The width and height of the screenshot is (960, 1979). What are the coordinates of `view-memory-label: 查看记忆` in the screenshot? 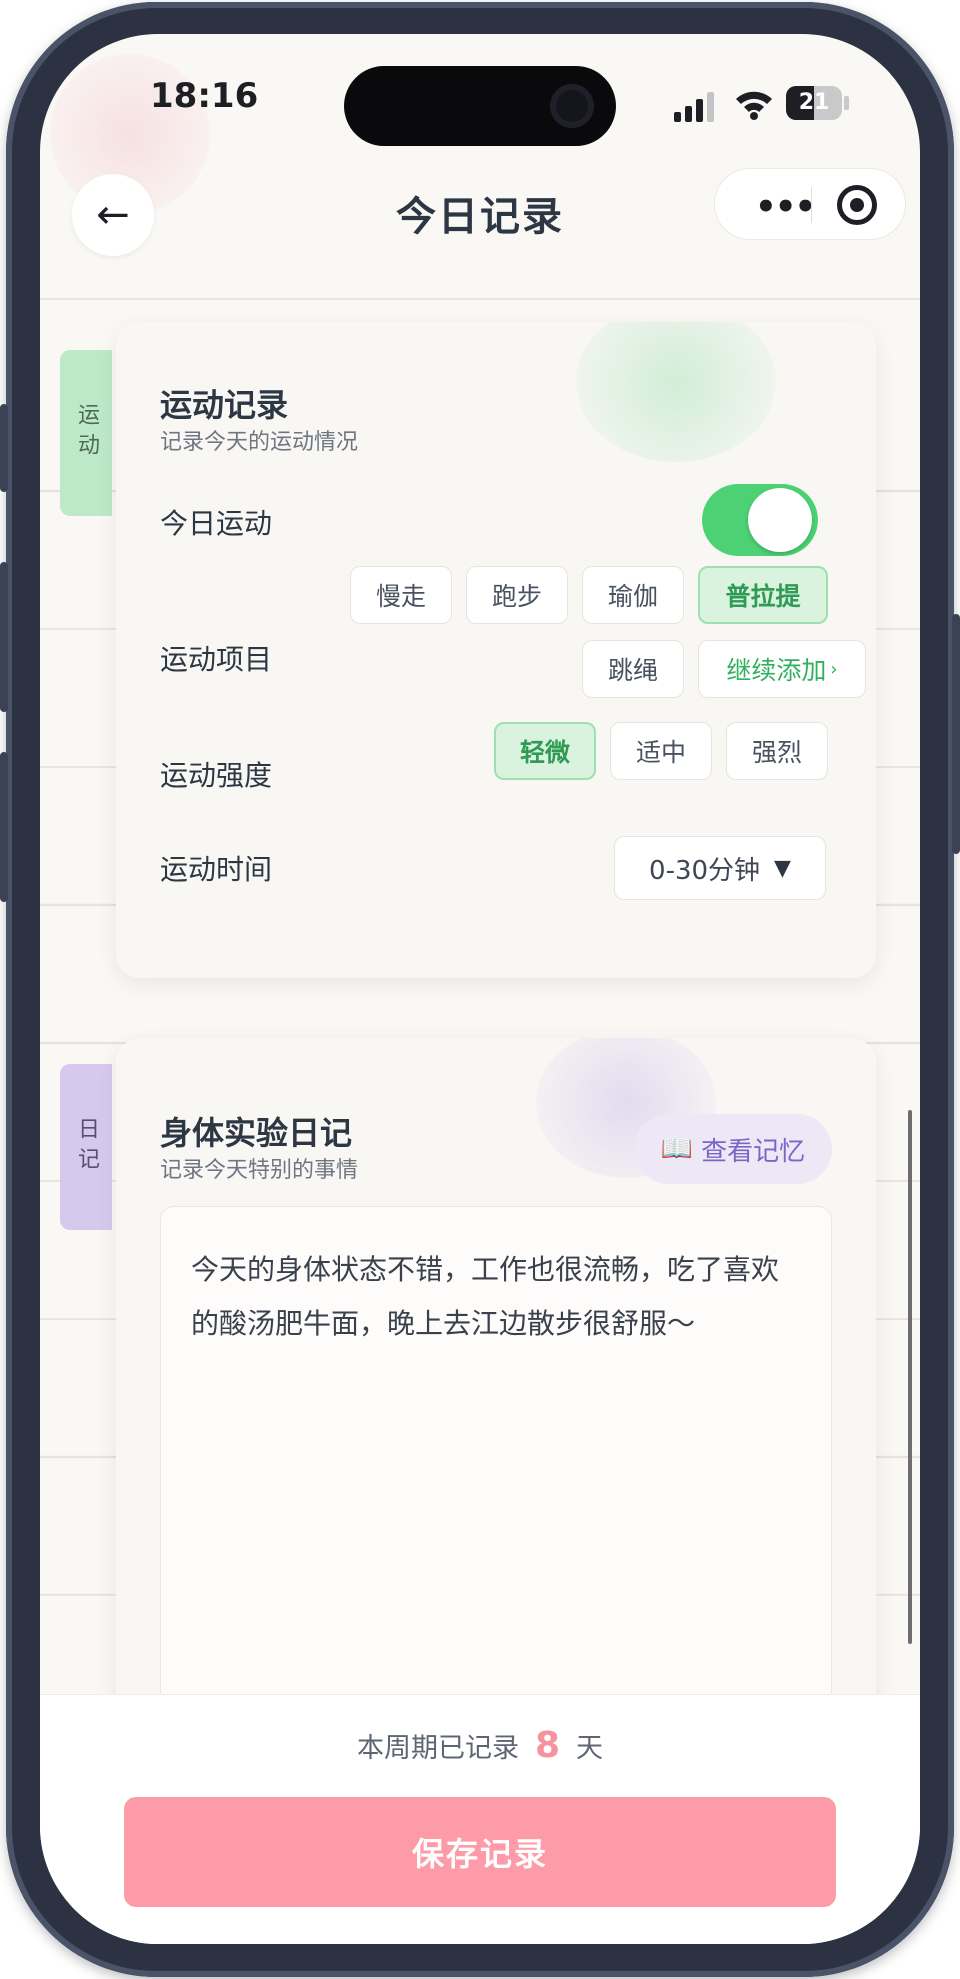 It's located at (753, 1151).